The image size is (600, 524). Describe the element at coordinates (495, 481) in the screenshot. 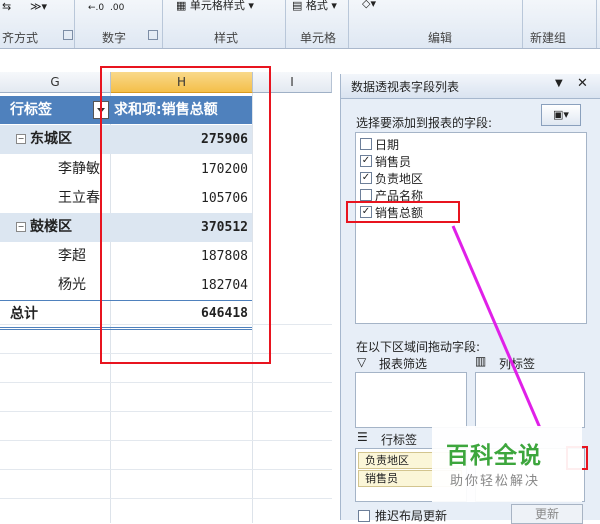

I see `watermark-sub-text: 助你轻松解决` at that location.